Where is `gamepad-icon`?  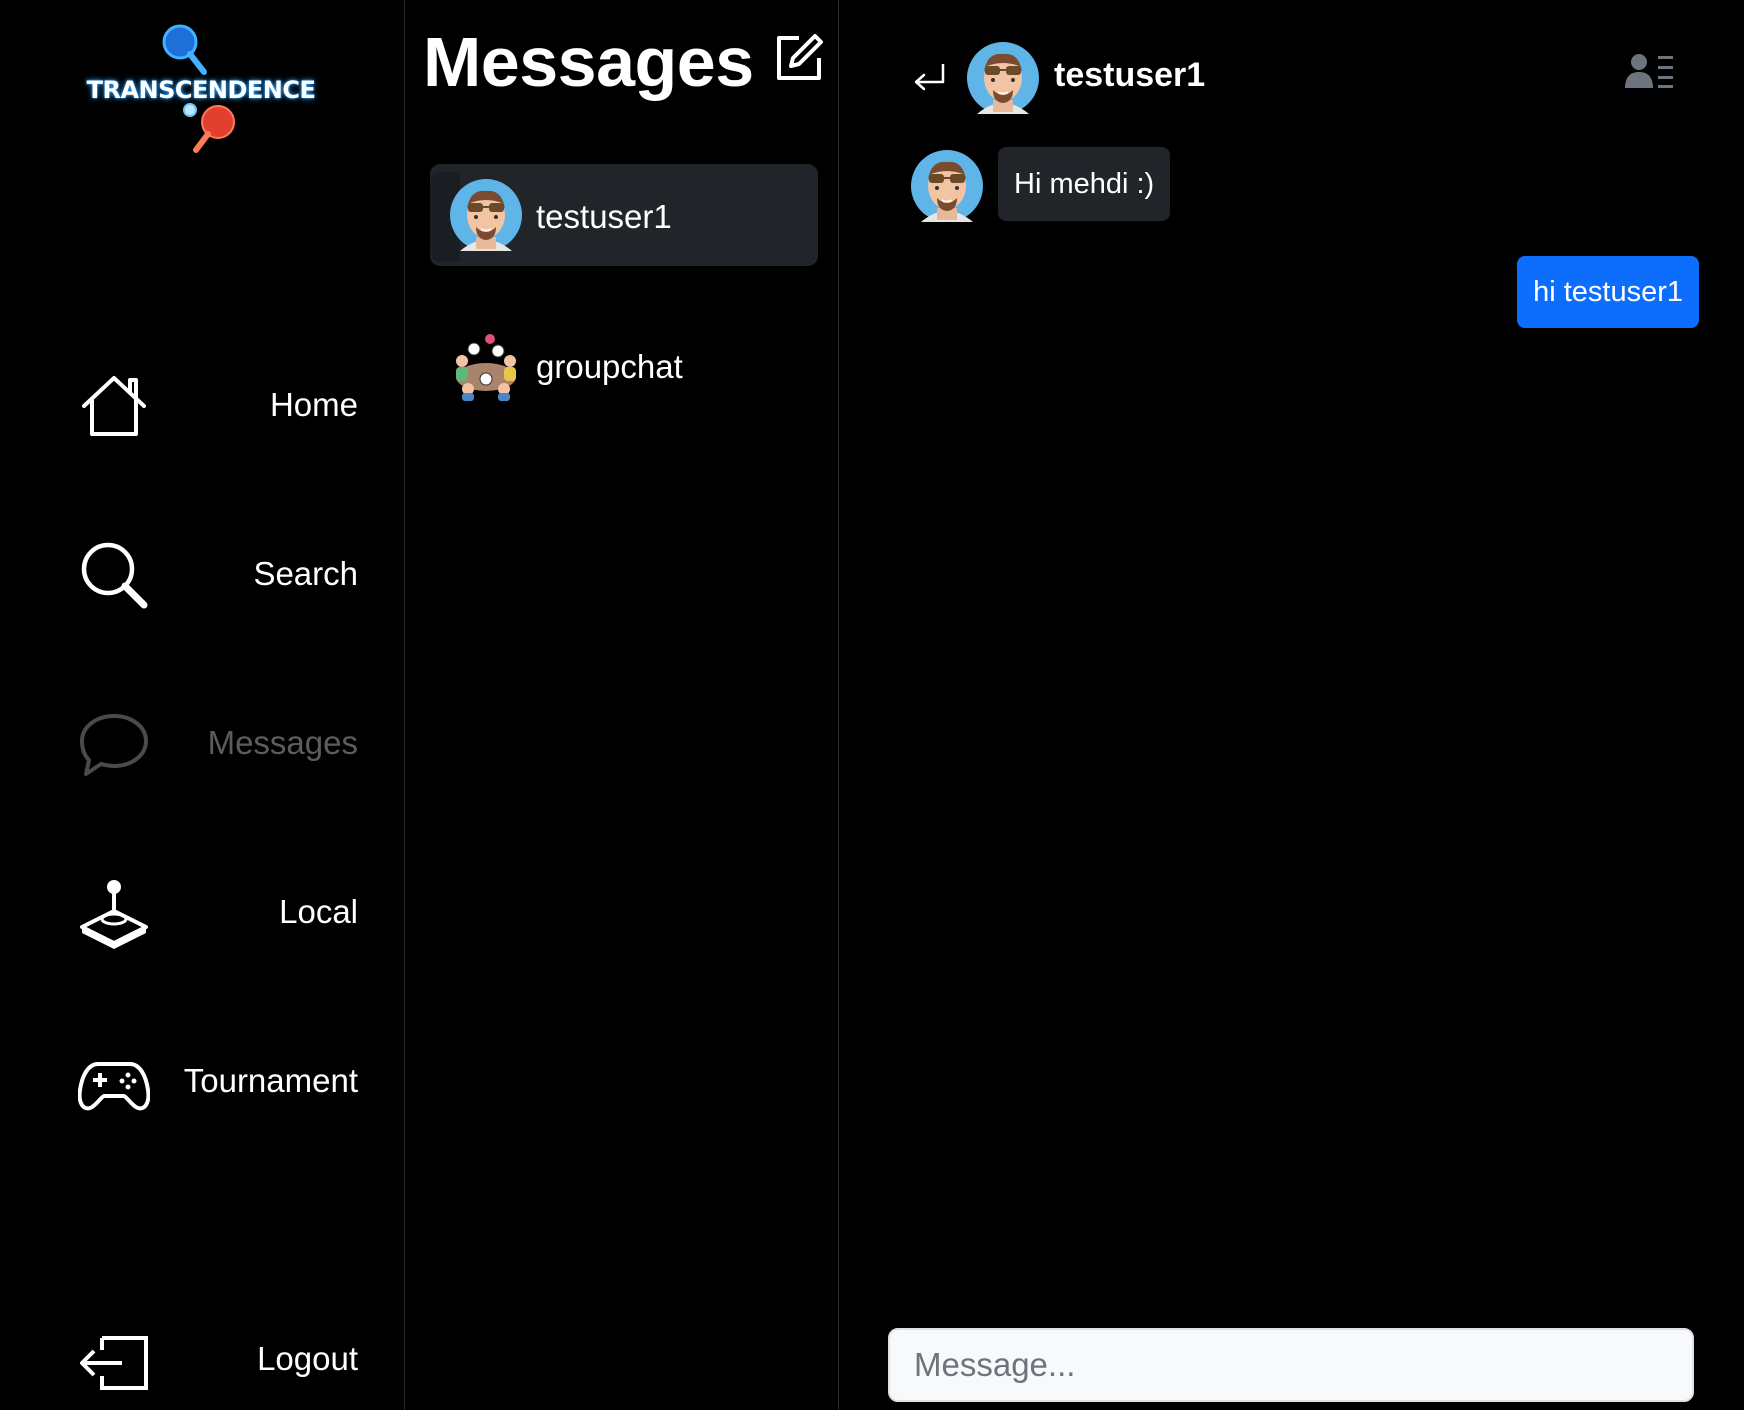
gamepad-icon is located at coordinates (114, 1086).